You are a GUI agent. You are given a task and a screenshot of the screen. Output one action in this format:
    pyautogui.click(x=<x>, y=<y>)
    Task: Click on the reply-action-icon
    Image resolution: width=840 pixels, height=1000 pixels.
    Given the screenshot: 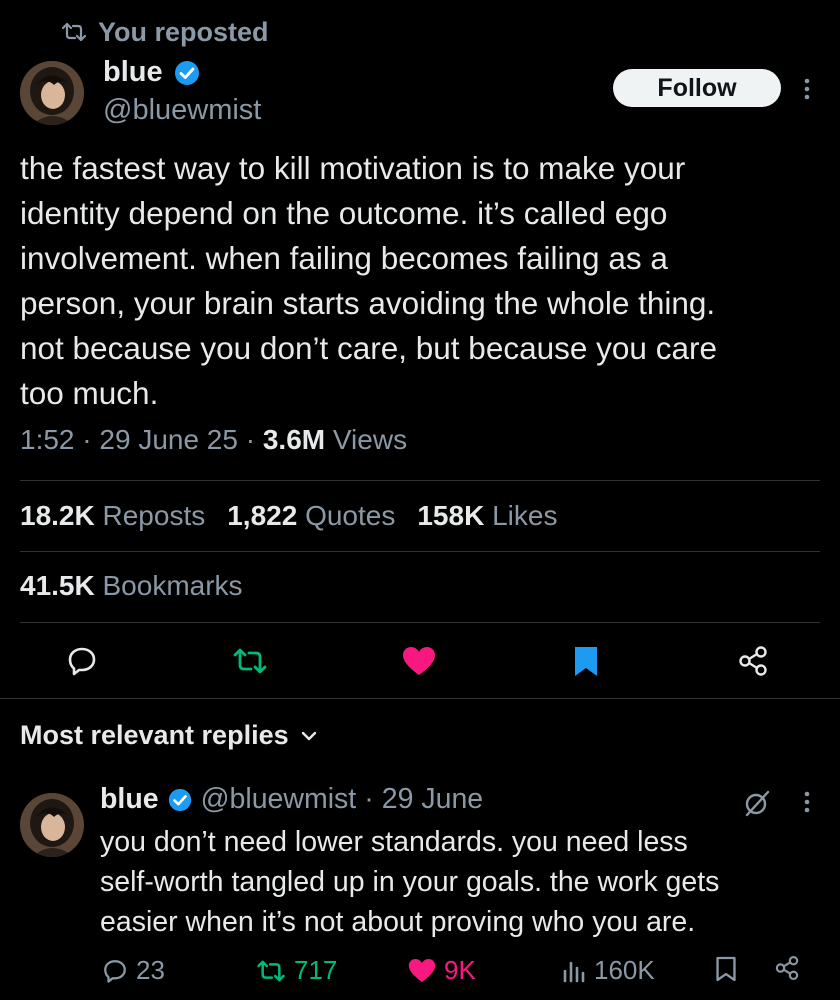 What is the action you would take?
    pyautogui.click(x=82, y=661)
    